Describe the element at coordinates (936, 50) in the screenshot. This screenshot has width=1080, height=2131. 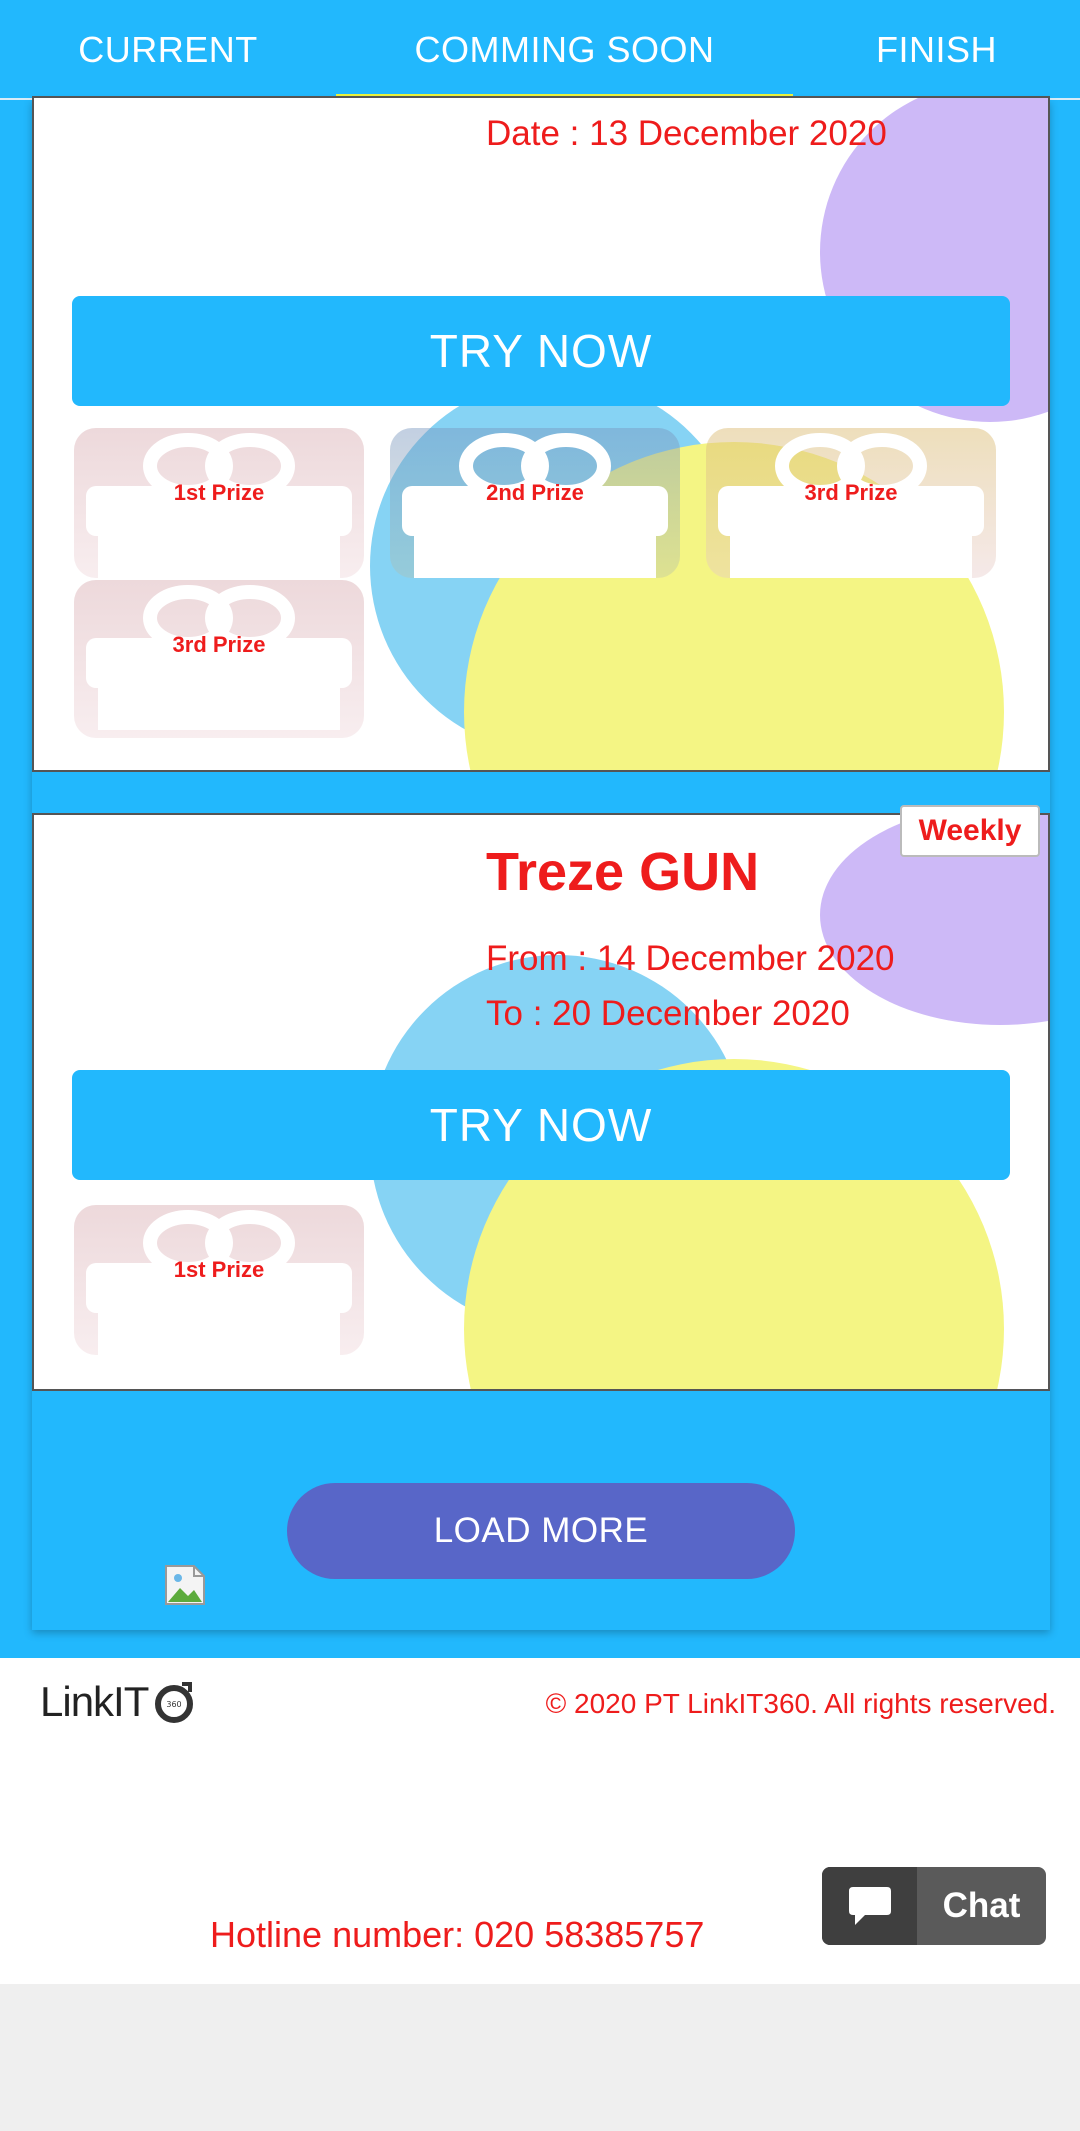
I see `tab-finish: FINISH` at that location.